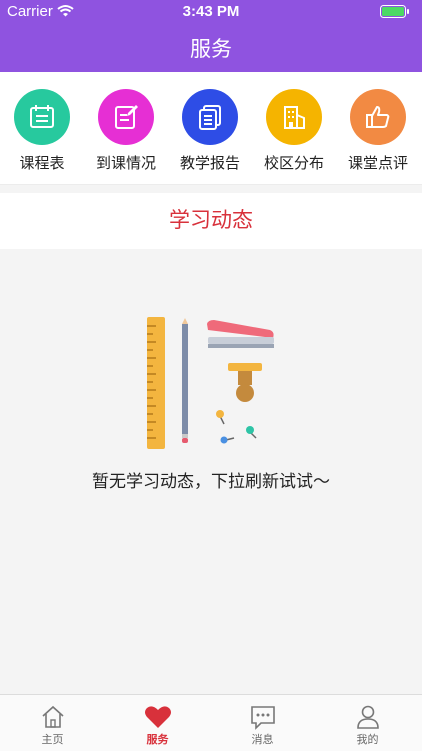 The image size is (422, 751). I want to click on section-title: 学习动态, so click(211, 220).